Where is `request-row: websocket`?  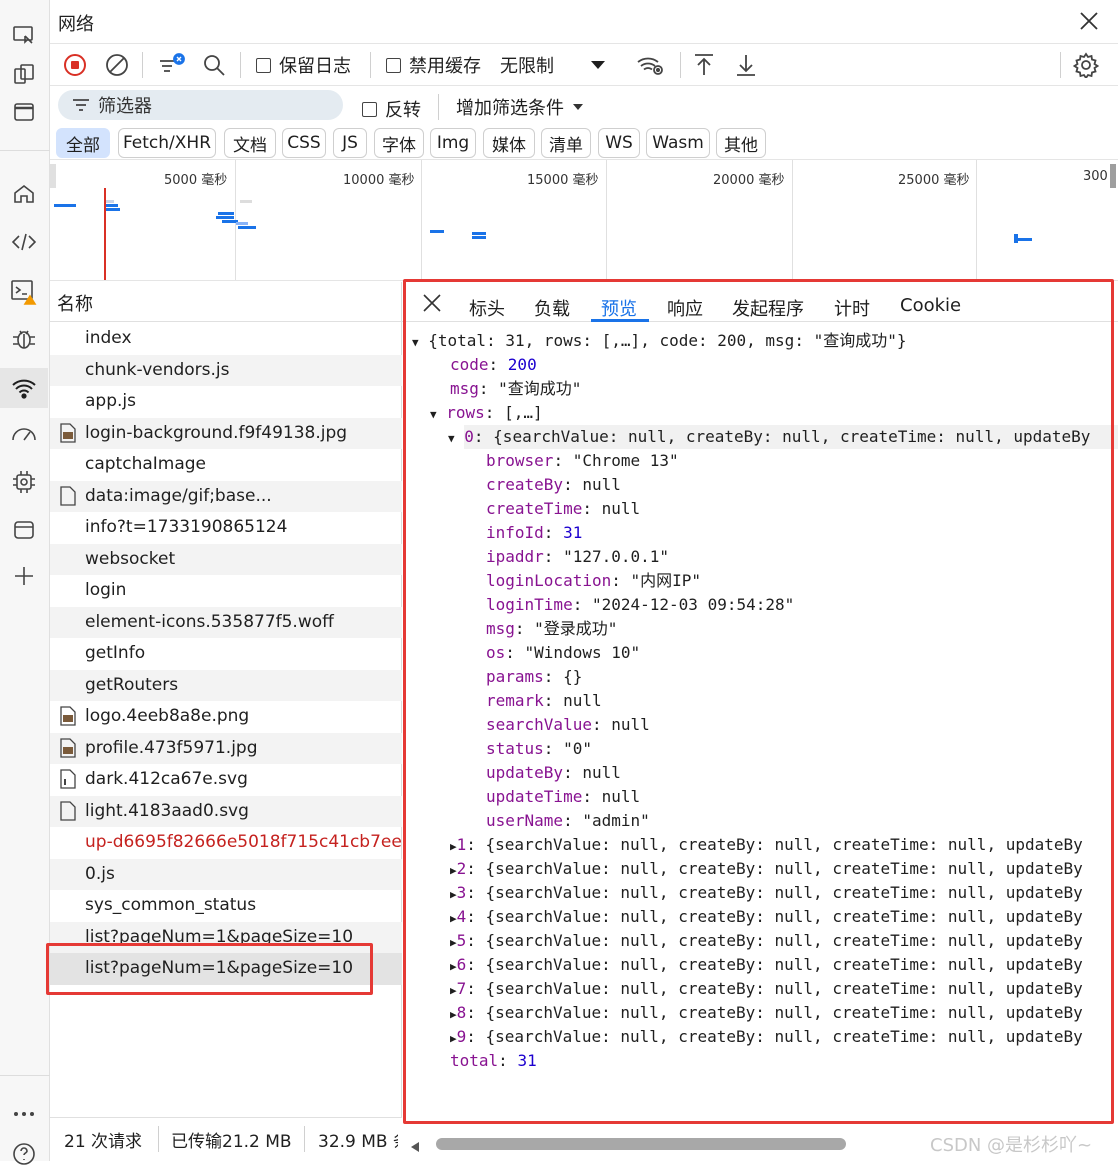
request-row: websocket is located at coordinates (226, 559).